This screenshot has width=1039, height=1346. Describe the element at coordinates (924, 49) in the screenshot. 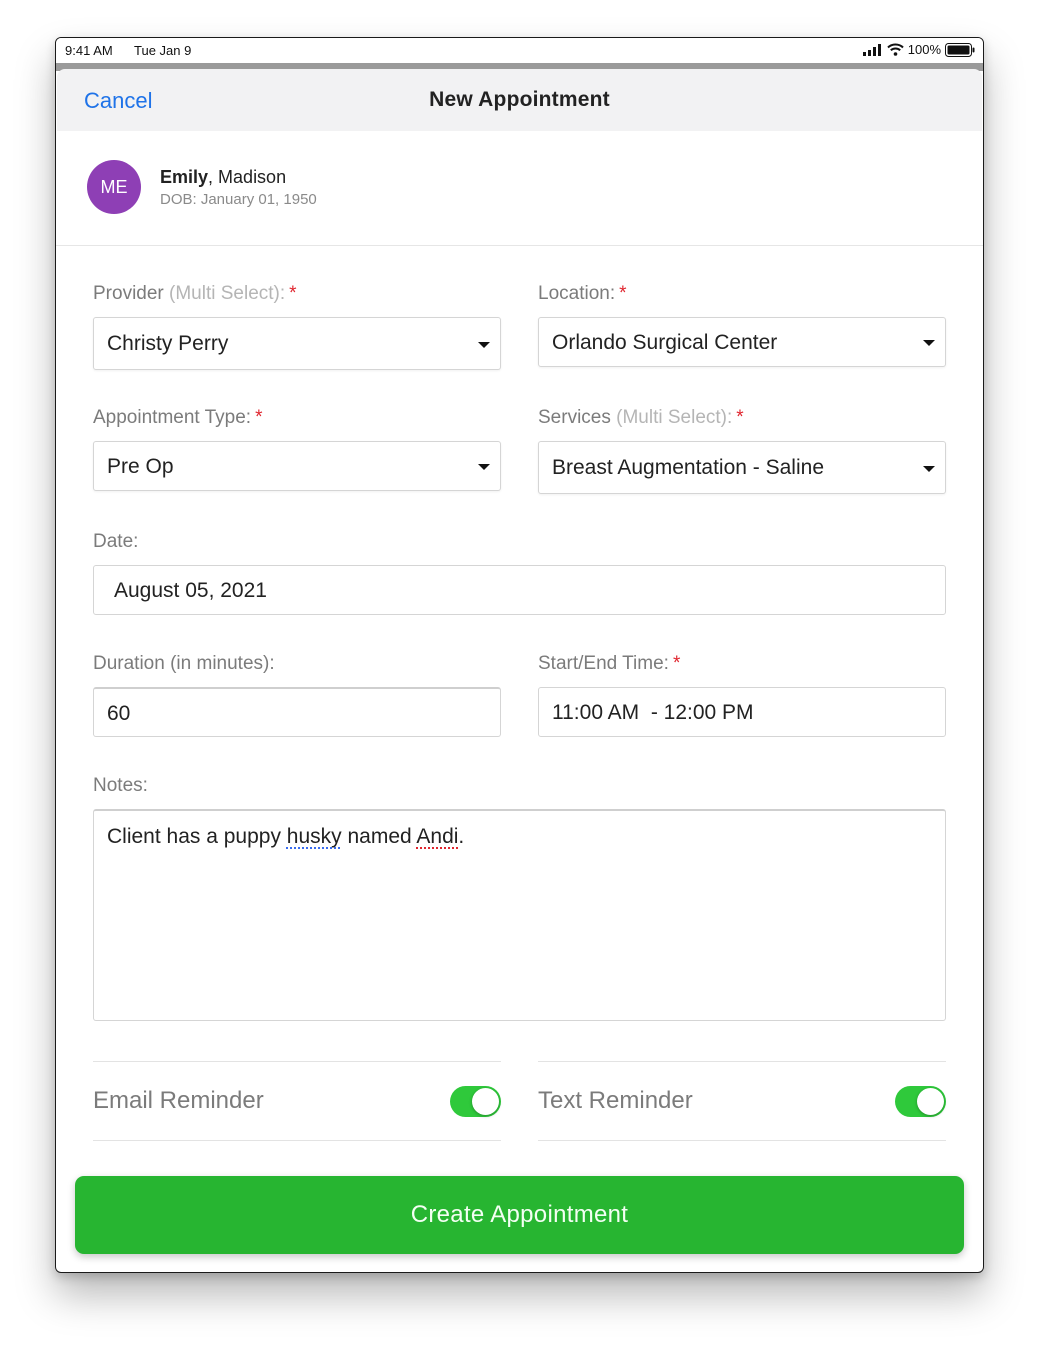

I see `battery-percent: 100%` at that location.